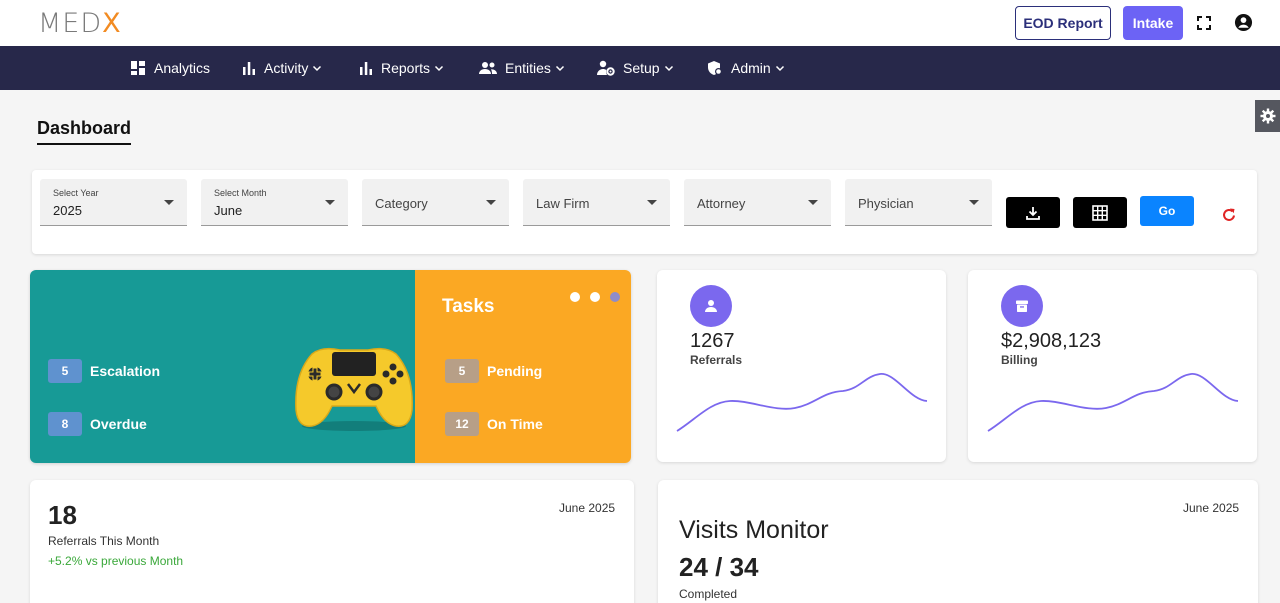  I want to click on archive-icon, so click(1022, 306).